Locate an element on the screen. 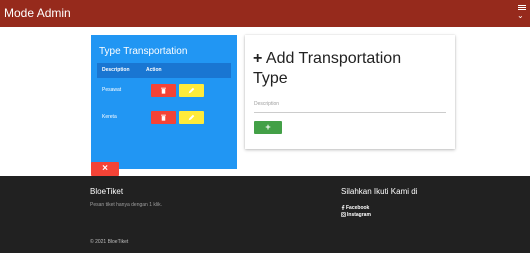  facebook-link-label: Facebook is located at coordinates (358, 208).